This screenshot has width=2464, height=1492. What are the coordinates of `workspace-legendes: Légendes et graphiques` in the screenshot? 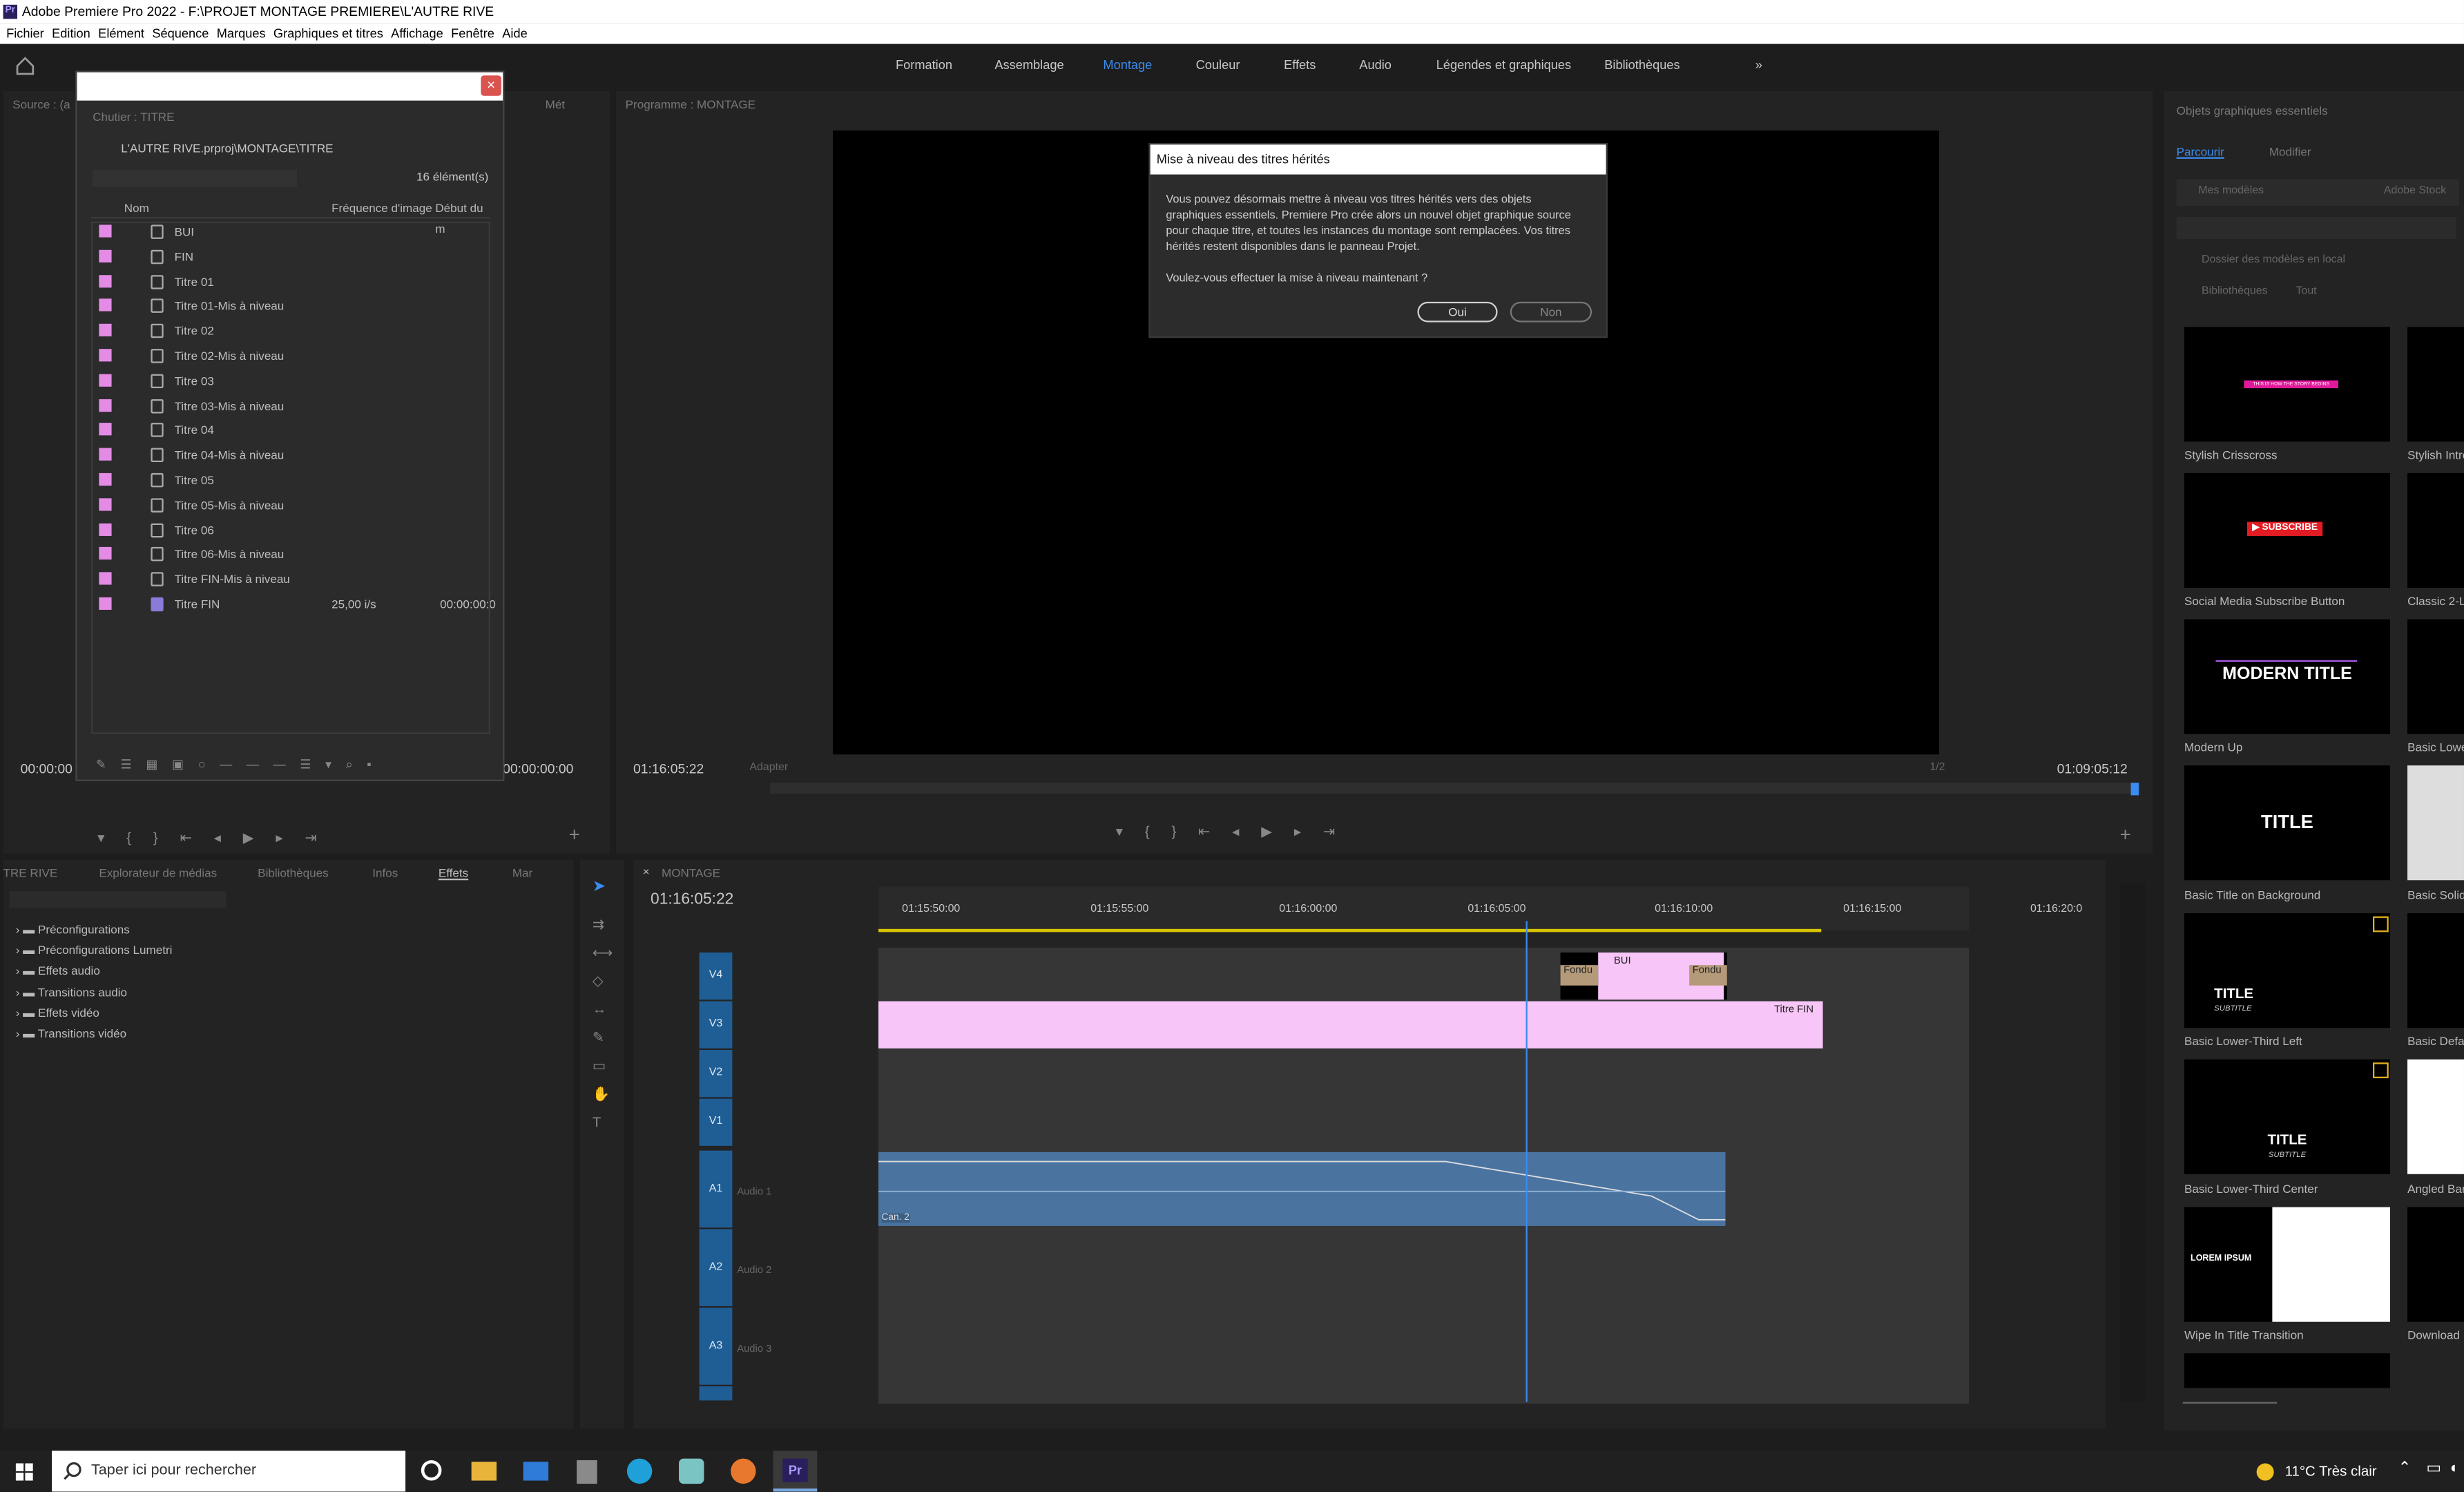 It's located at (1503, 65).